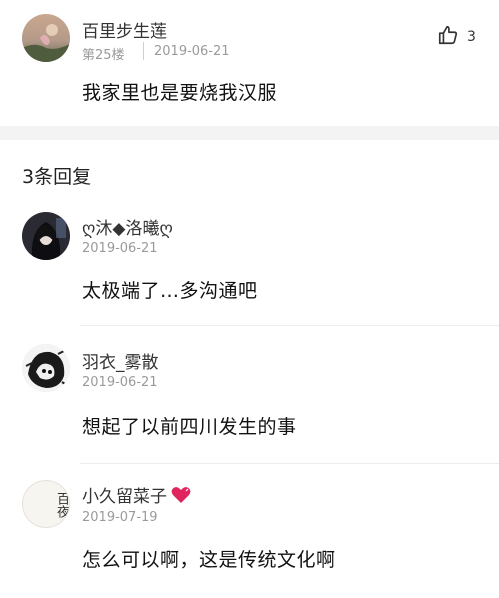  I want to click on reply-author-row: 小久留菜子, so click(136, 494).